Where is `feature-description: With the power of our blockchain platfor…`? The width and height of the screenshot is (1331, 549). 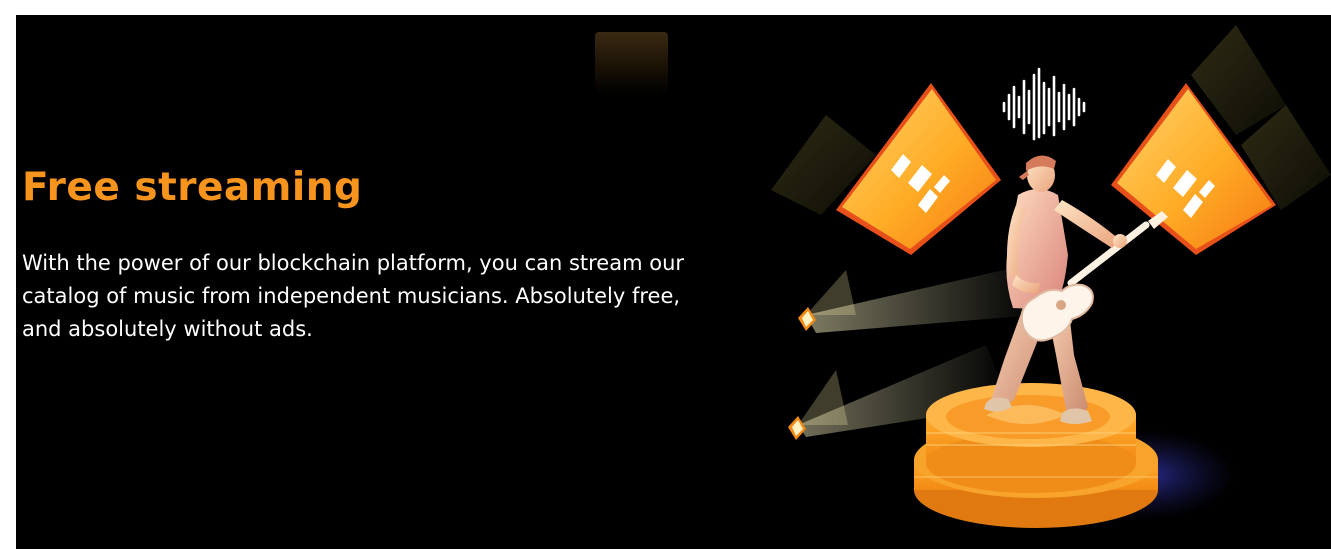
feature-description: With the power of our blockchain platfor… is located at coordinates (353, 296).